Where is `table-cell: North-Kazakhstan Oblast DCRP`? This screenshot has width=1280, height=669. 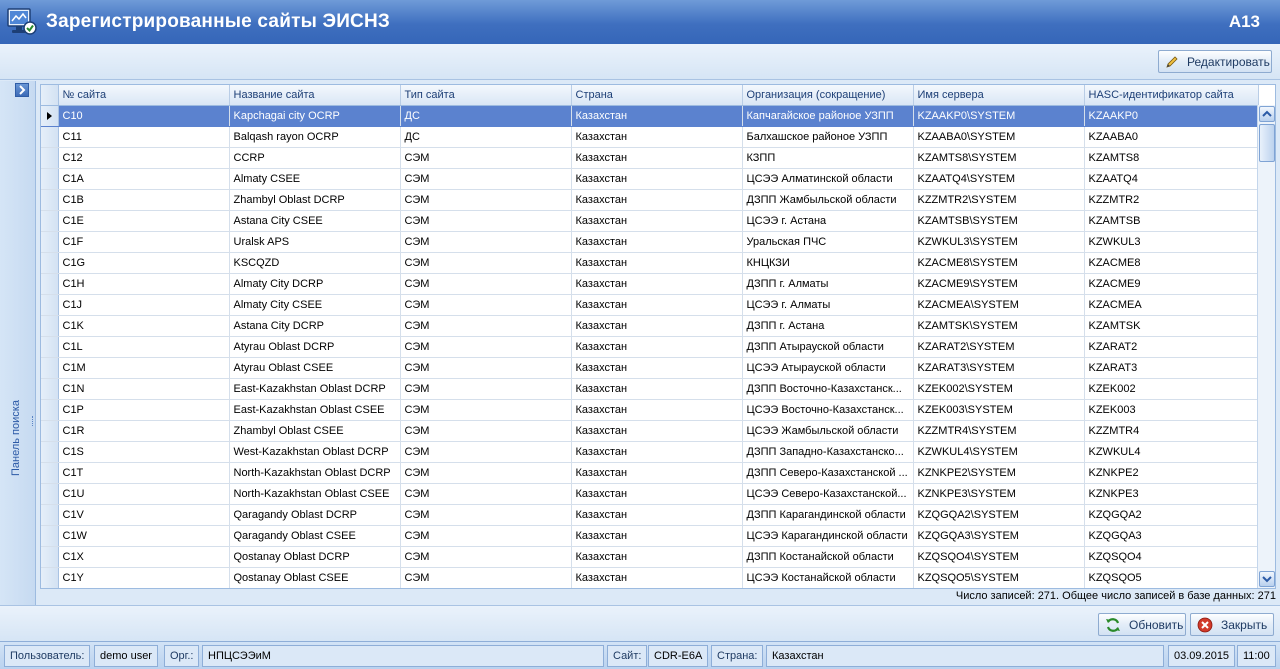
table-cell: North-Kazakhstan Oblast DCRP is located at coordinates (315, 473).